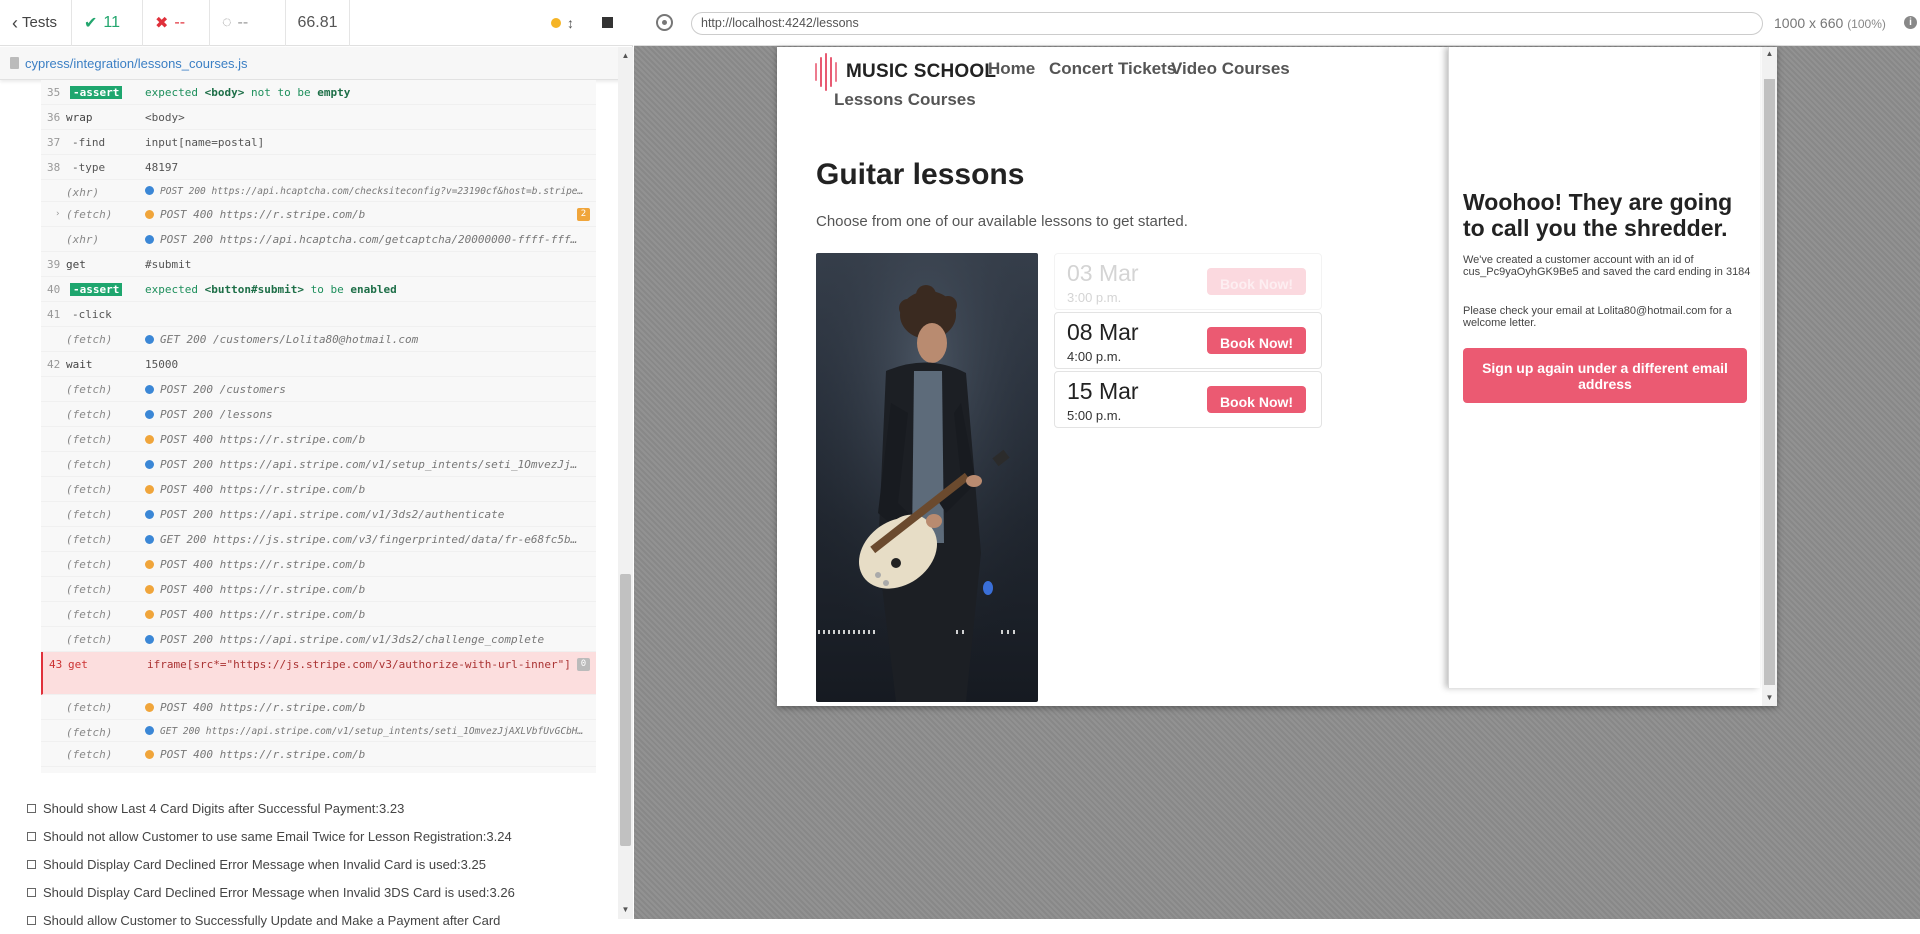 The height and width of the screenshot is (934, 1920). What do you see at coordinates (1112, 69) in the screenshot?
I see `nav-concert-tickets: Concert Tickets` at bounding box center [1112, 69].